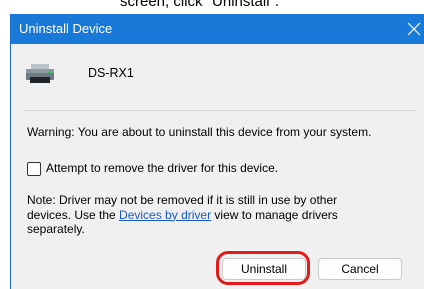 The image size is (424, 289). I want to click on close-icon, so click(413, 29).